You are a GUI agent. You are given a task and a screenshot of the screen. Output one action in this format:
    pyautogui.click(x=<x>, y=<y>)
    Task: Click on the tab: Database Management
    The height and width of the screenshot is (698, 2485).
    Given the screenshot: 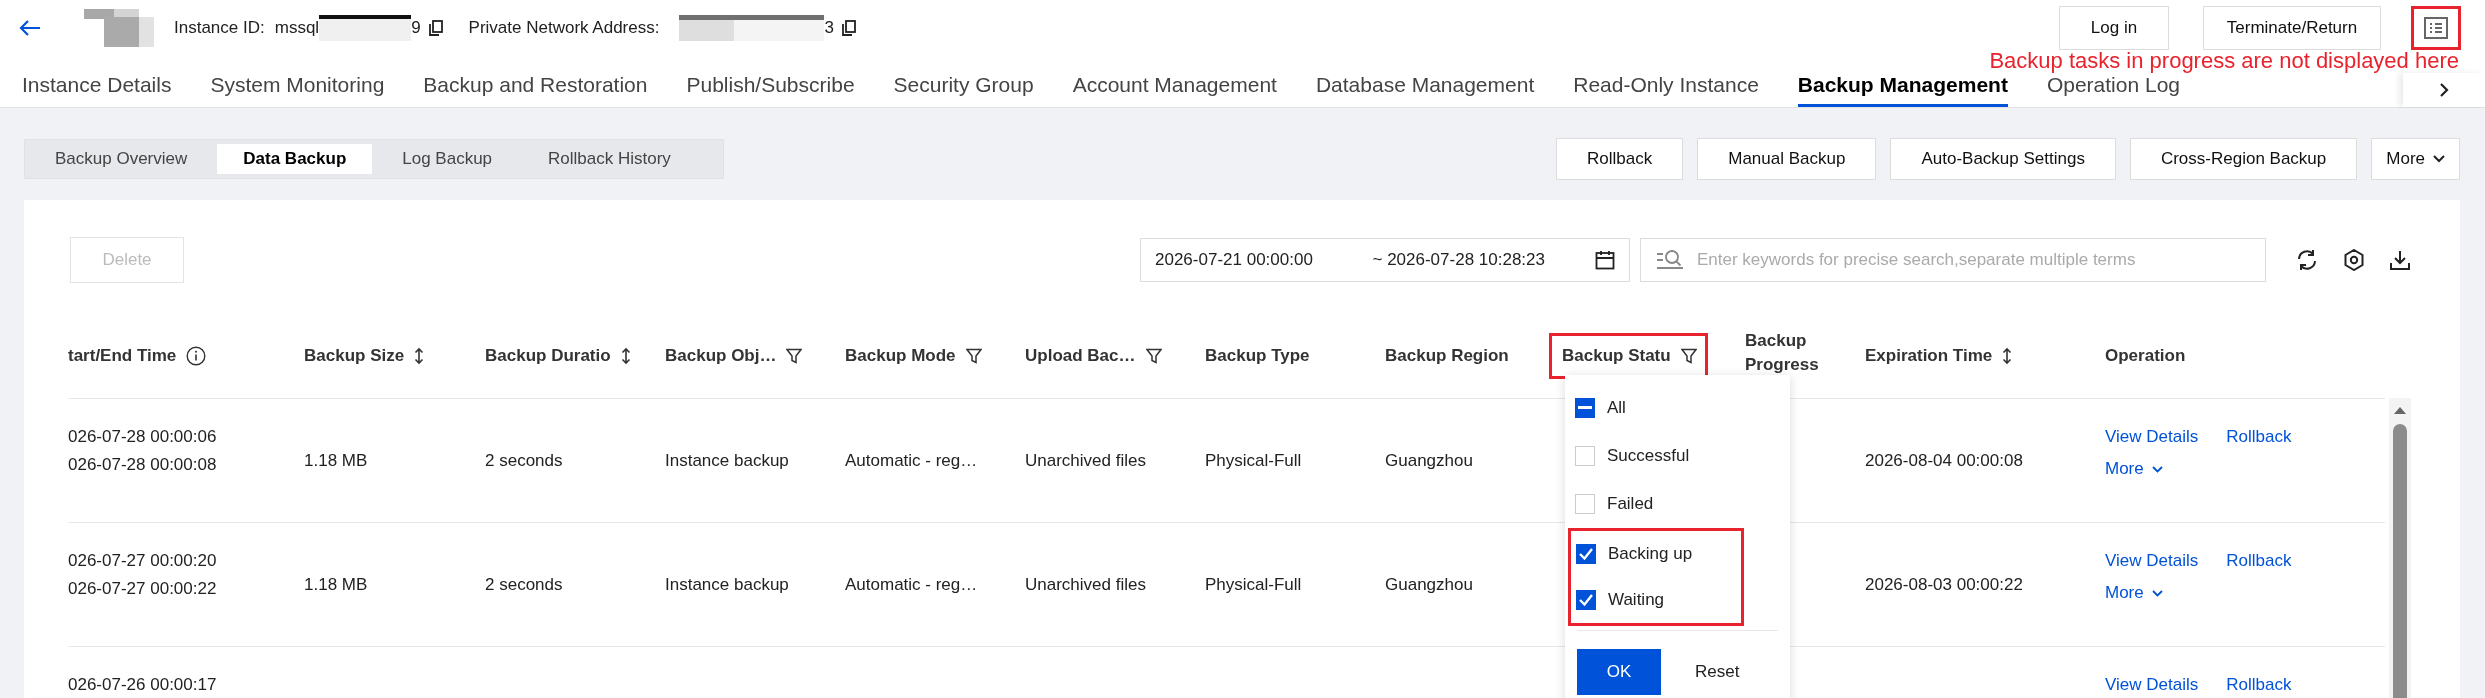 What is the action you would take?
    pyautogui.click(x=1425, y=90)
    